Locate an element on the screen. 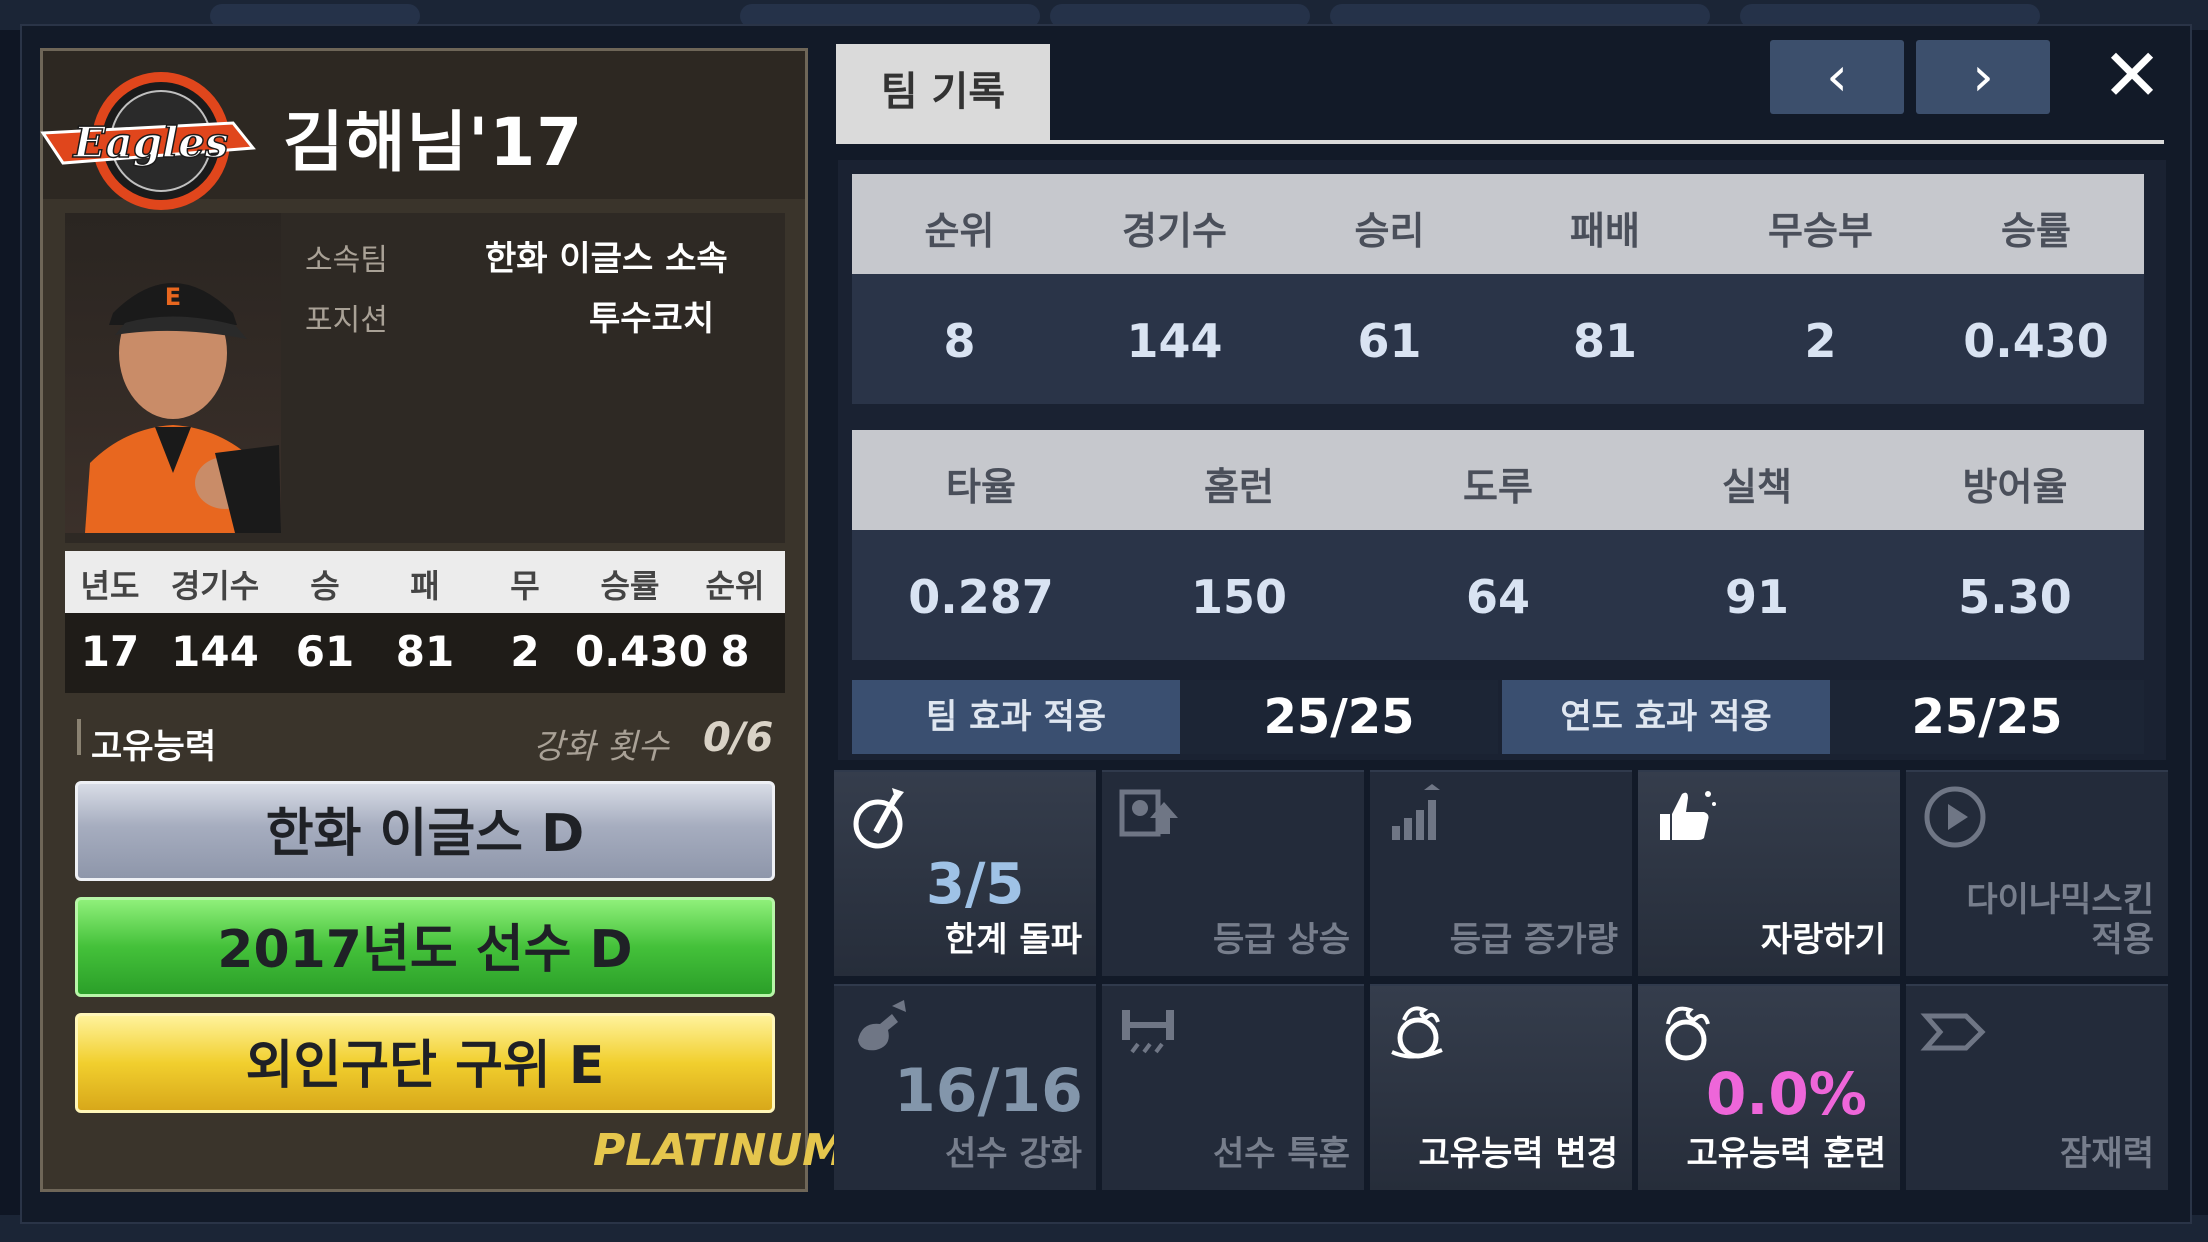  tab-team-record: 팀 기록 is located at coordinates (943, 92).